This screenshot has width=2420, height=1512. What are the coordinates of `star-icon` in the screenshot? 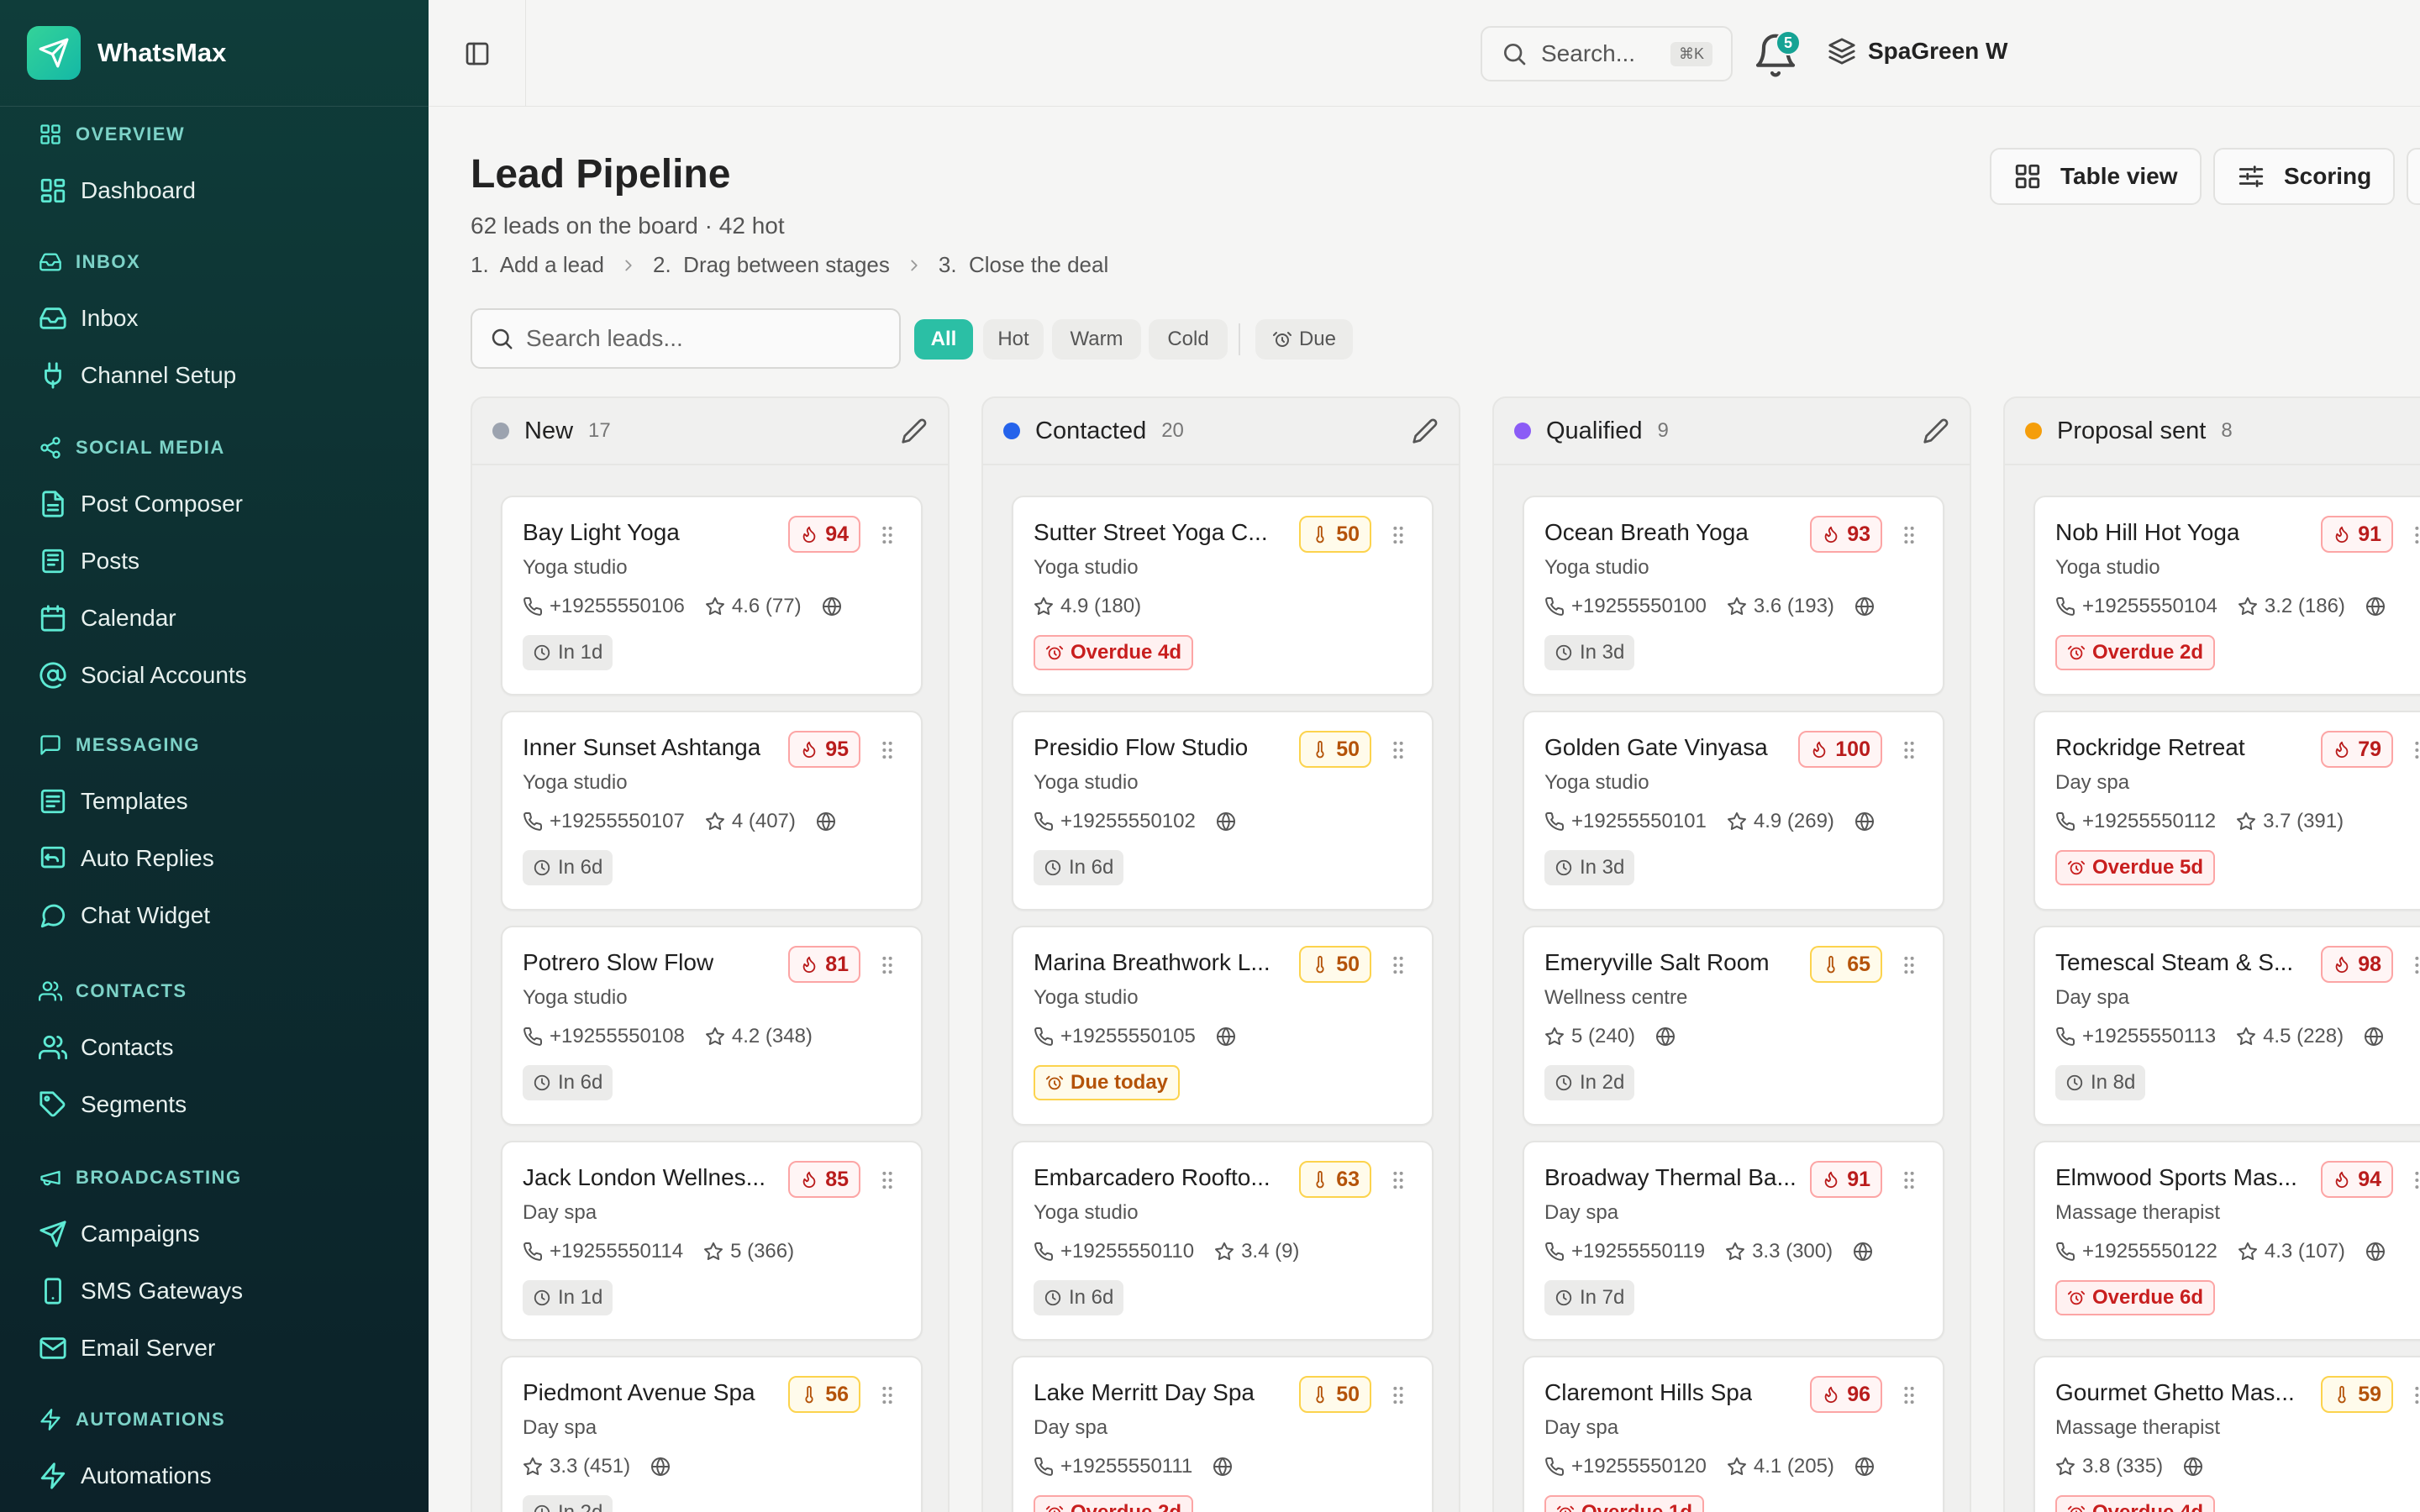 It's located at (2065, 1466).